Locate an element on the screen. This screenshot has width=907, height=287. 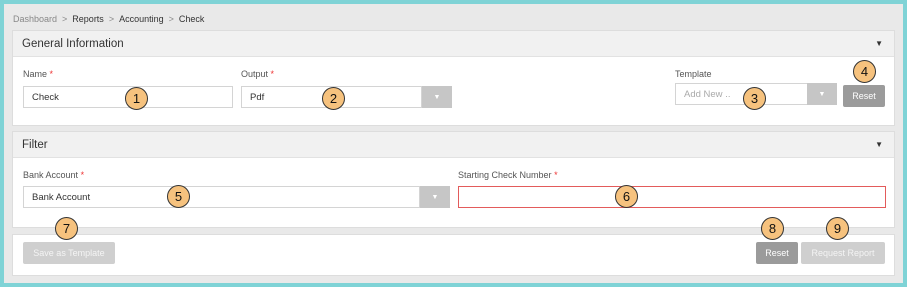
marker-badge: 9 is located at coordinates (837, 228).